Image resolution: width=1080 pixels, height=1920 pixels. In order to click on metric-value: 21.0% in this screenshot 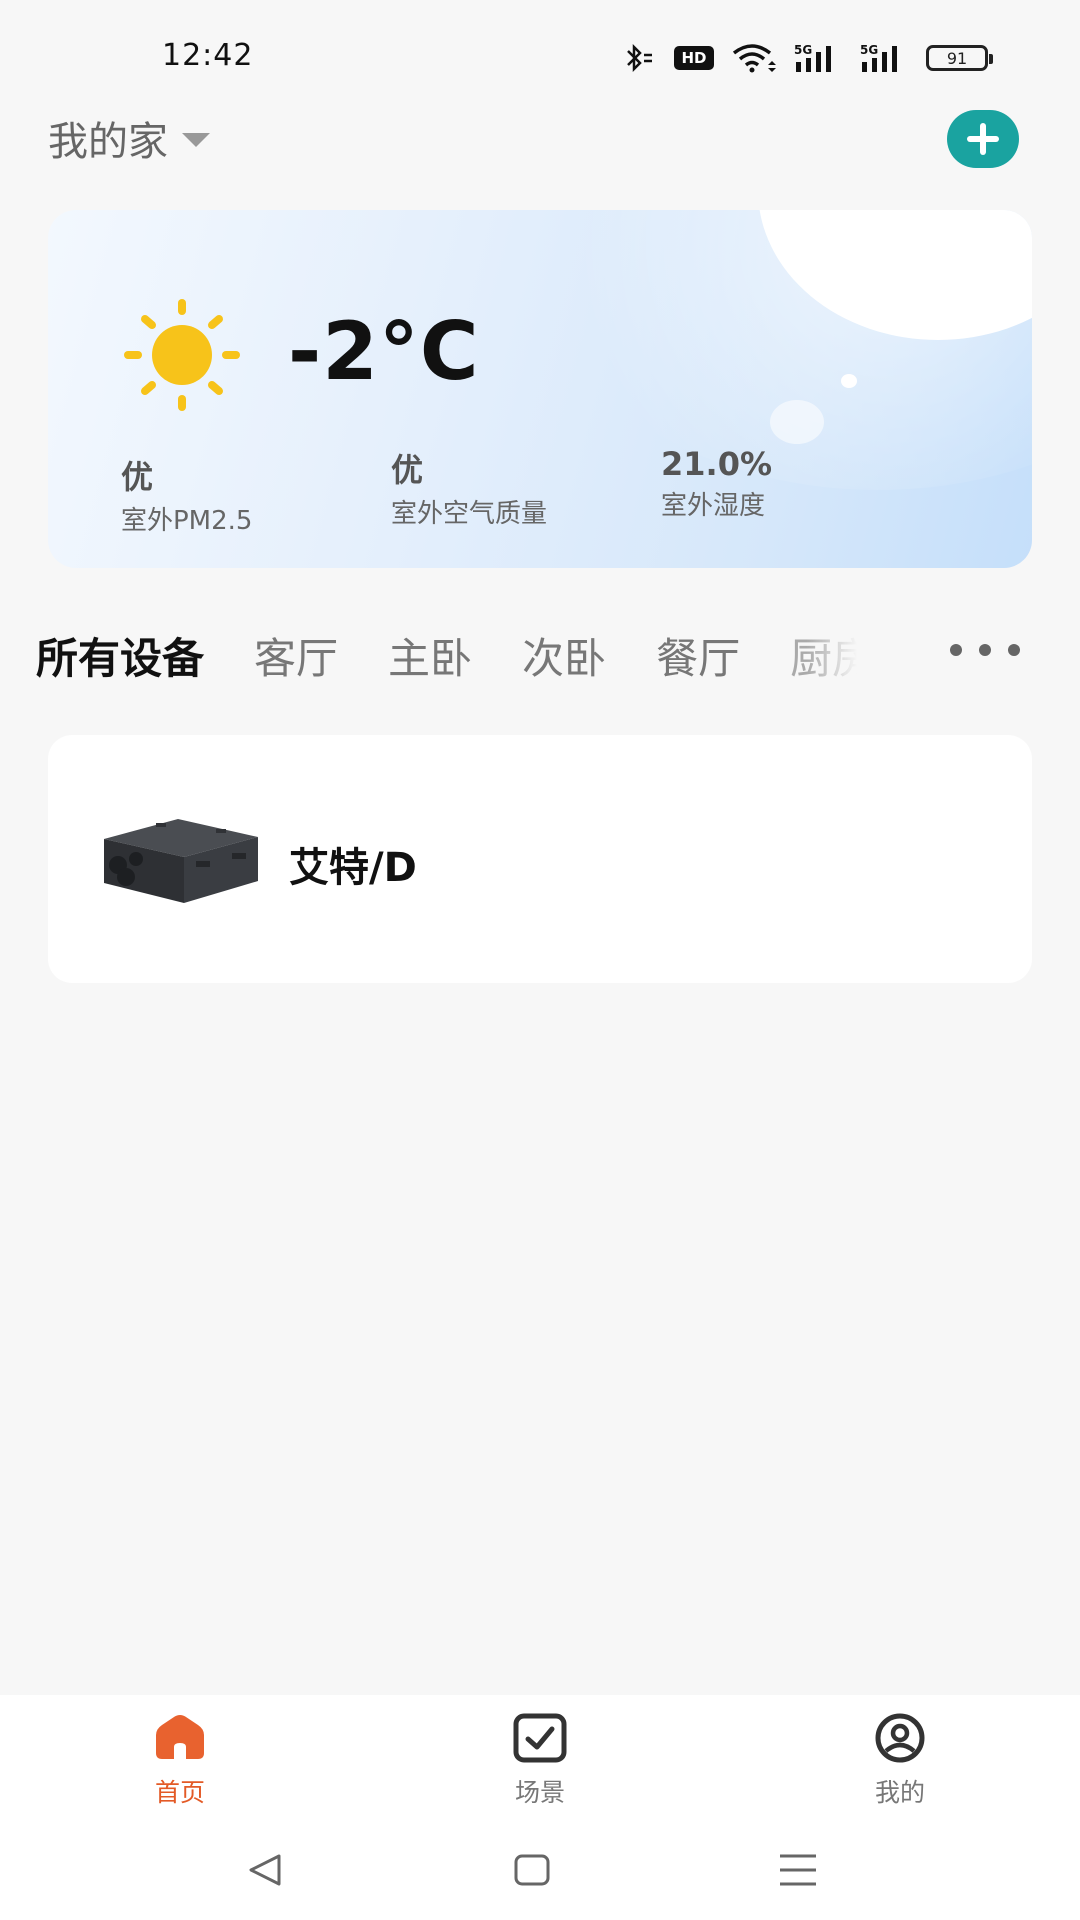, I will do `click(717, 464)`.